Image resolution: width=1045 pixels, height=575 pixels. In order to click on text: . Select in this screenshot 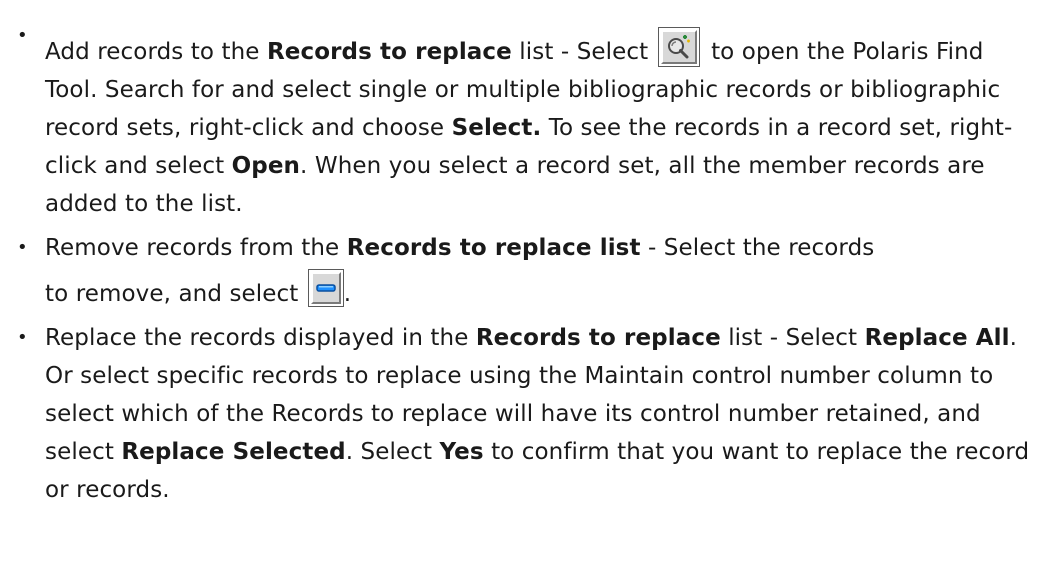, I will do `click(392, 452)`.